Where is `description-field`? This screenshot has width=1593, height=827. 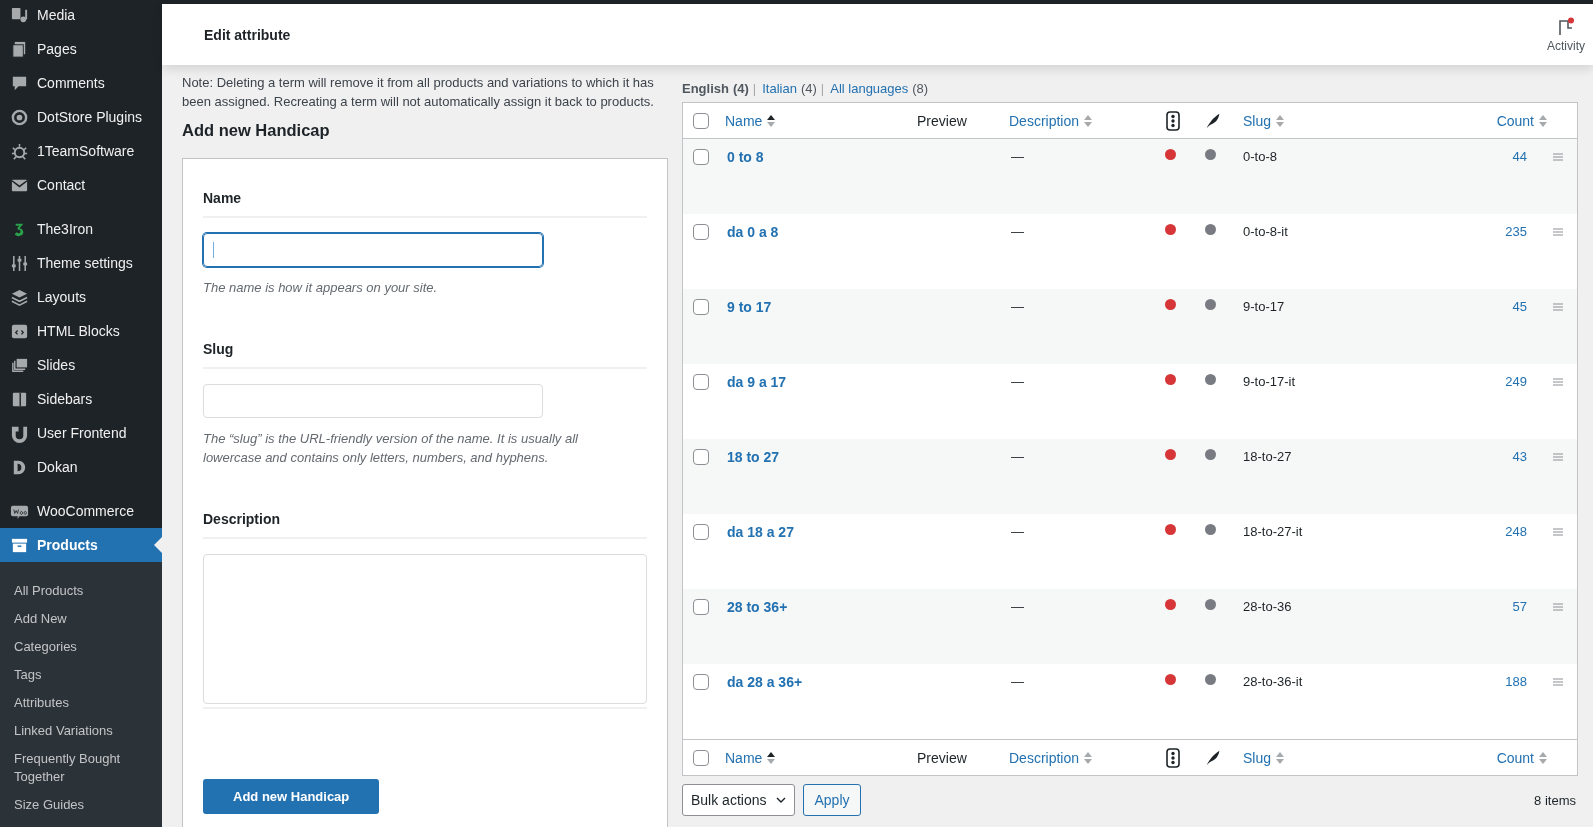
description-field is located at coordinates (425, 628).